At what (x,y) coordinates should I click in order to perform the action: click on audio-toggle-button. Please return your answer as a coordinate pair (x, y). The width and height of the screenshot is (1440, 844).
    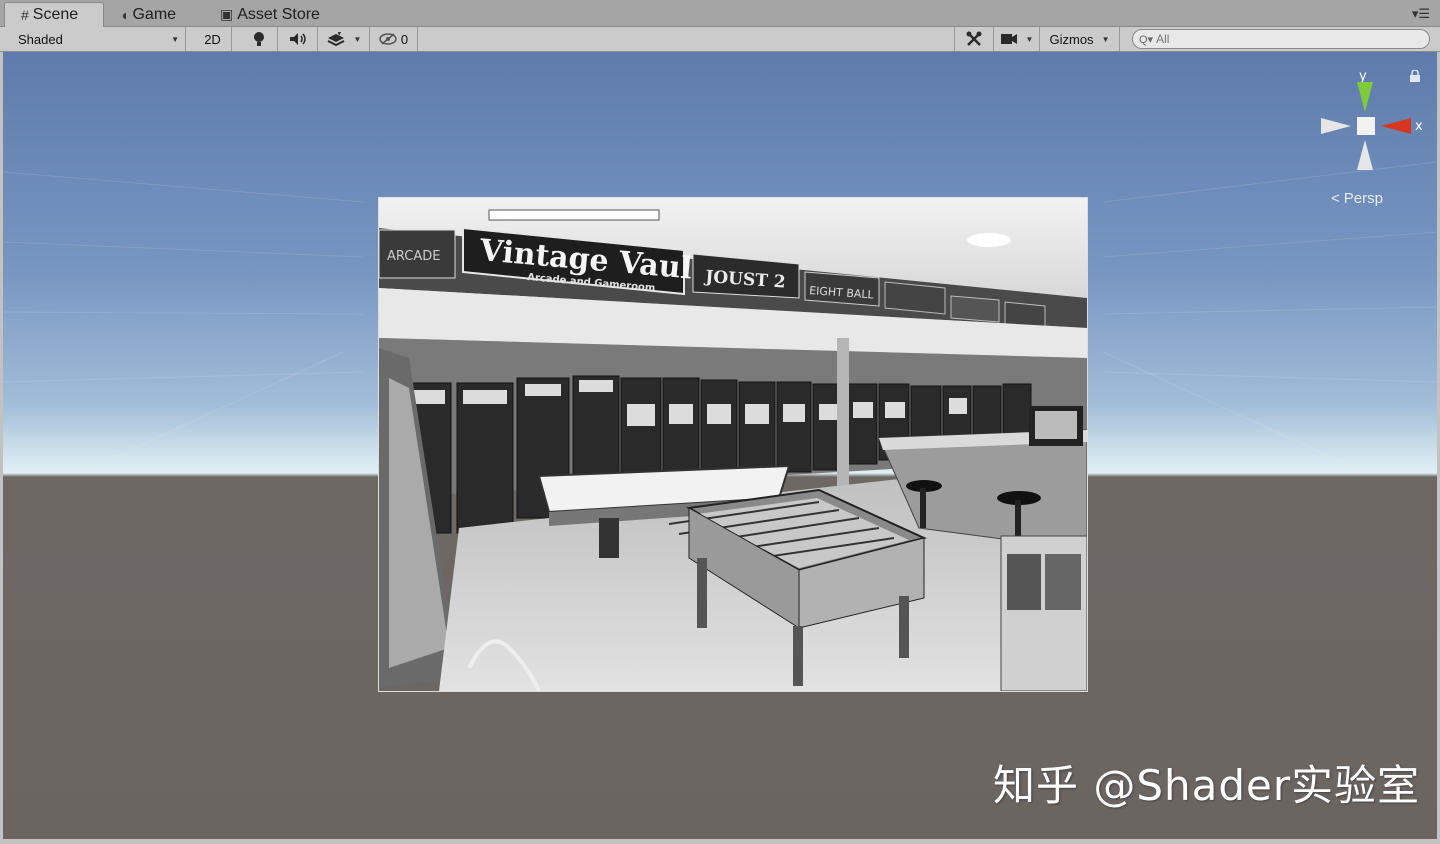
    Looking at the image, I should click on (298, 39).